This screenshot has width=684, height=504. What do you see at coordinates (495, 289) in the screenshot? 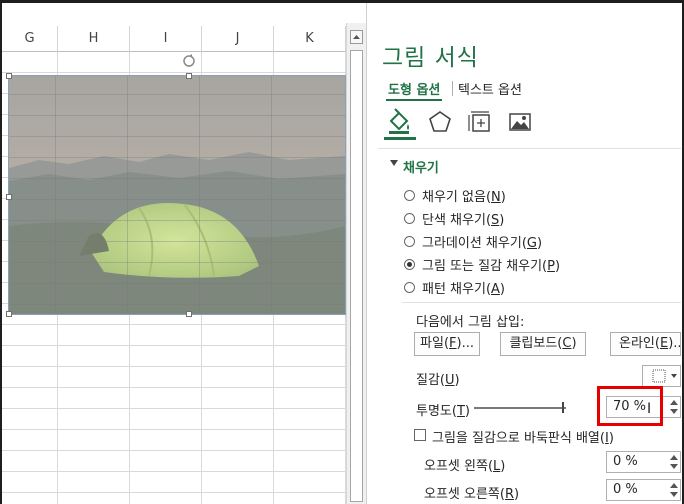
I see `access-key: A` at bounding box center [495, 289].